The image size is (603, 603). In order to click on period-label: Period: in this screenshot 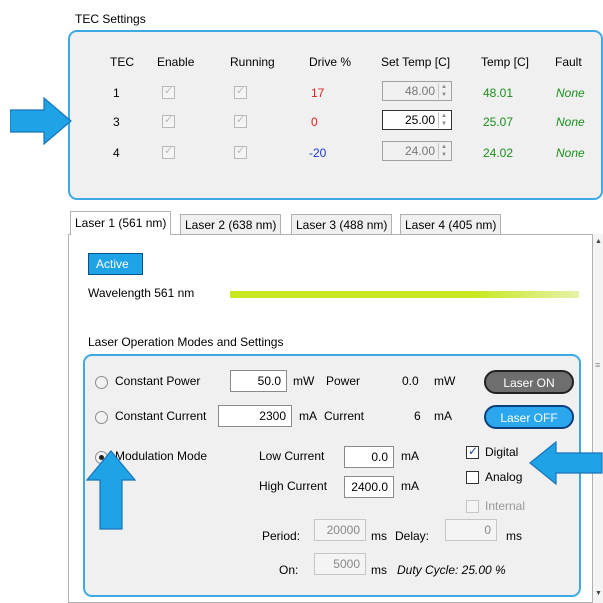, I will do `click(281, 536)`.